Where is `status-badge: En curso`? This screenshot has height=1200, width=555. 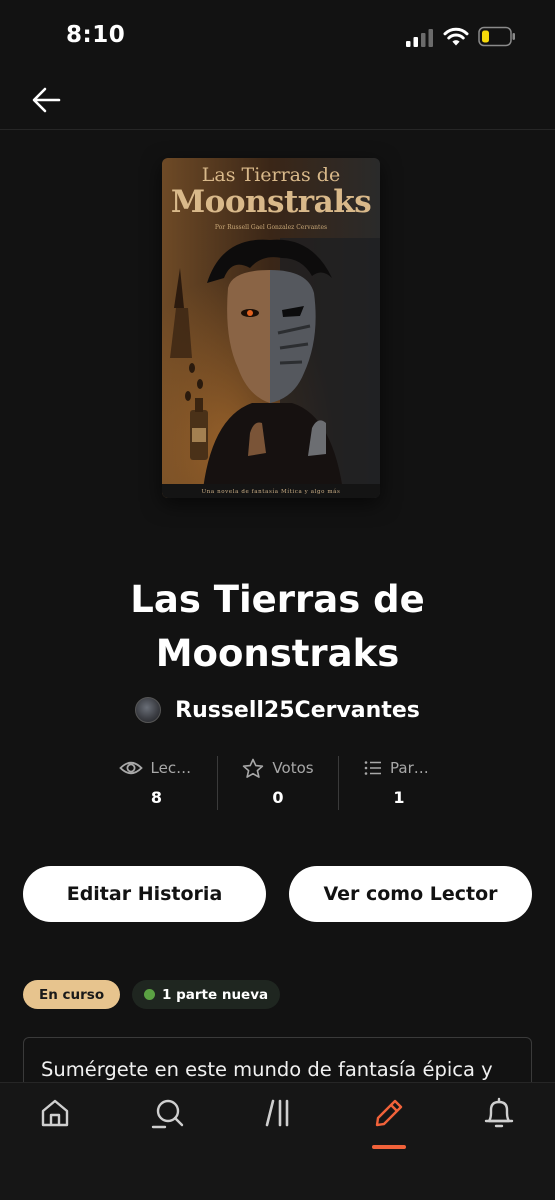 status-badge: En curso is located at coordinates (72, 994).